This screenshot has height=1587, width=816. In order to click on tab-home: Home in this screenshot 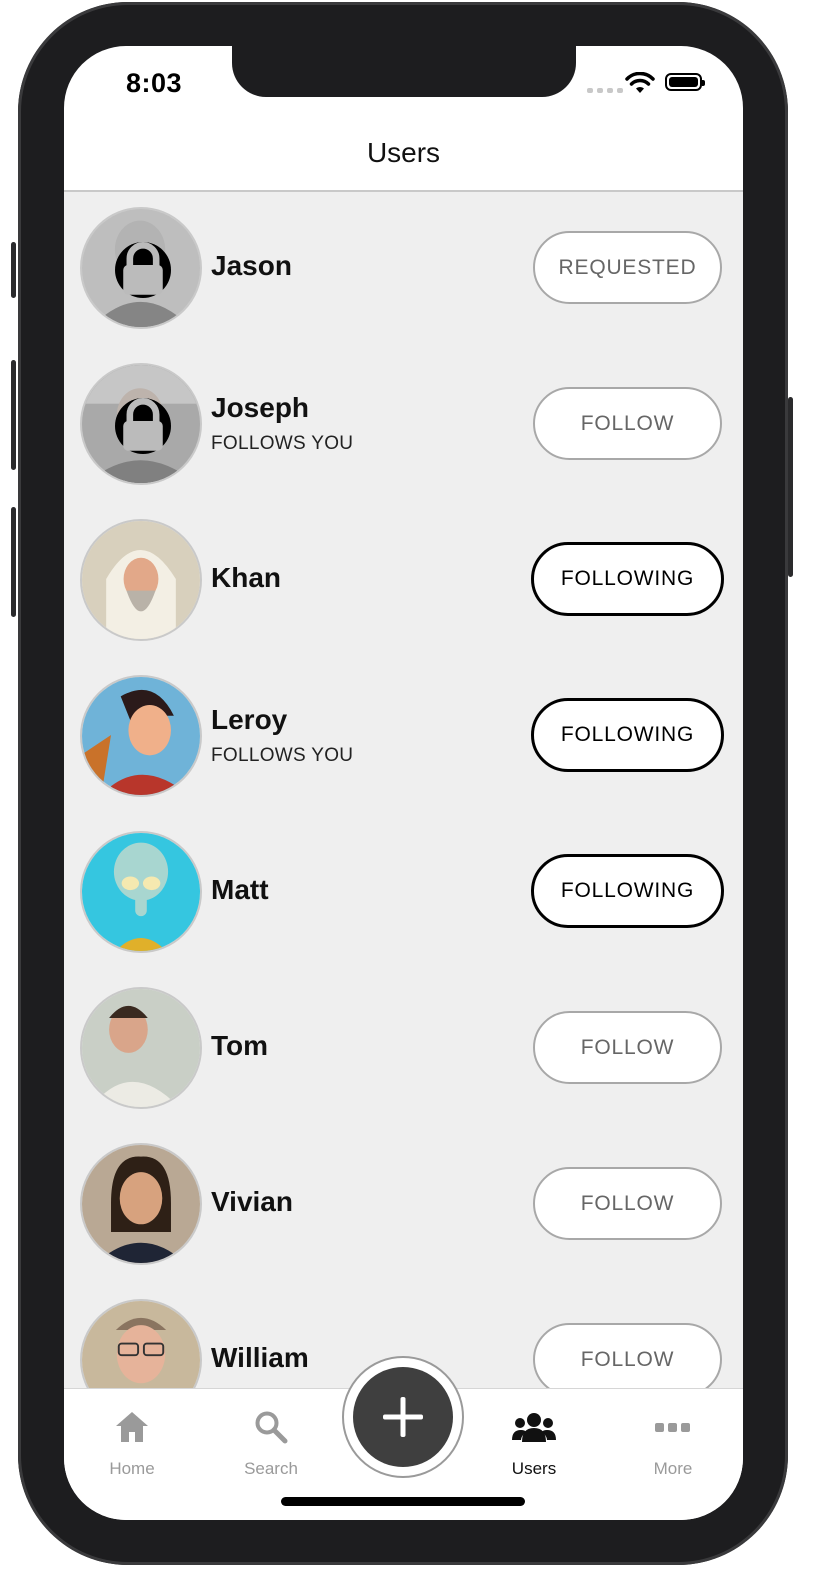, I will do `click(132, 1443)`.